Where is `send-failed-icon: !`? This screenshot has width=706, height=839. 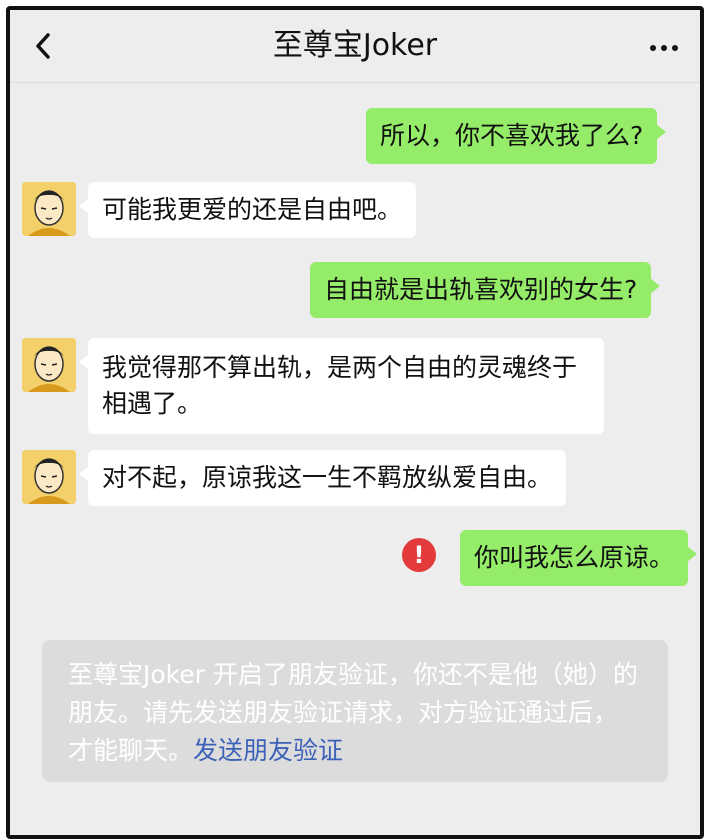
send-failed-icon: ! is located at coordinates (419, 555).